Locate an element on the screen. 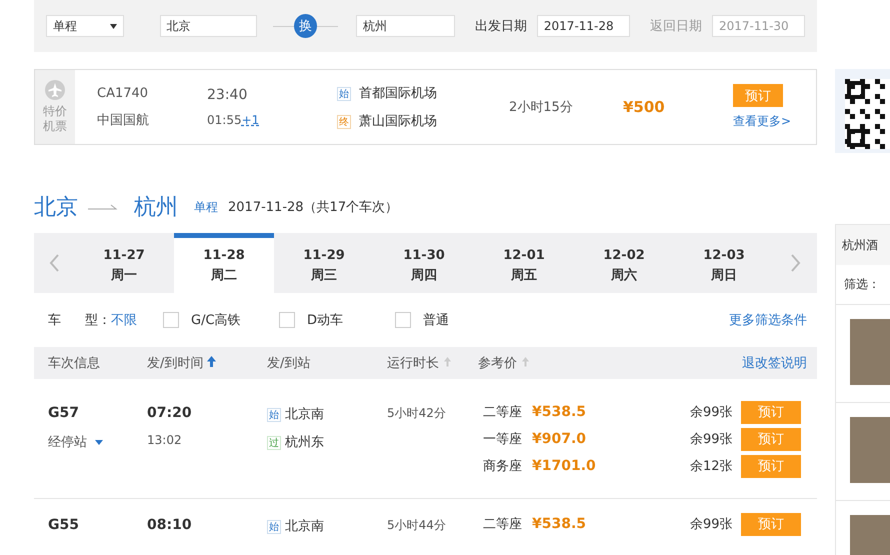 This screenshot has height=555, width=890. depart-date-label: 出发日期 is located at coordinates (500, 26).